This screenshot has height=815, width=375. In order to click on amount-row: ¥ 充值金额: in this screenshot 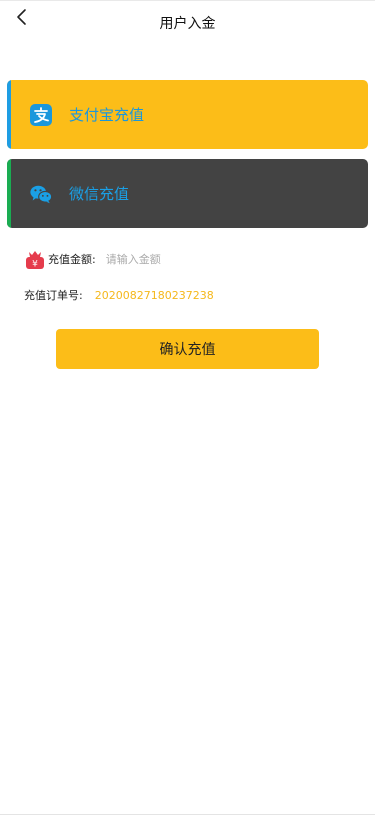, I will do `click(145, 259)`.